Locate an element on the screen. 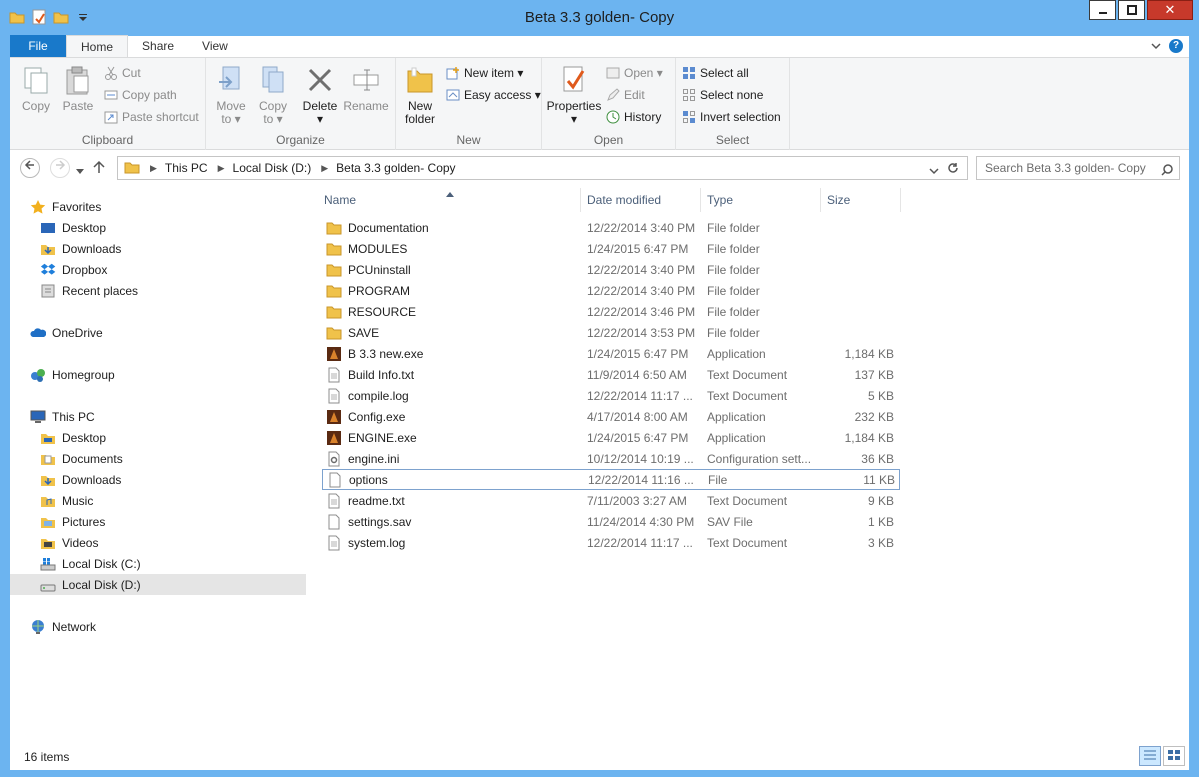 This screenshot has height=777, width=1199. rename-button: Rename is located at coordinates (366, 88).